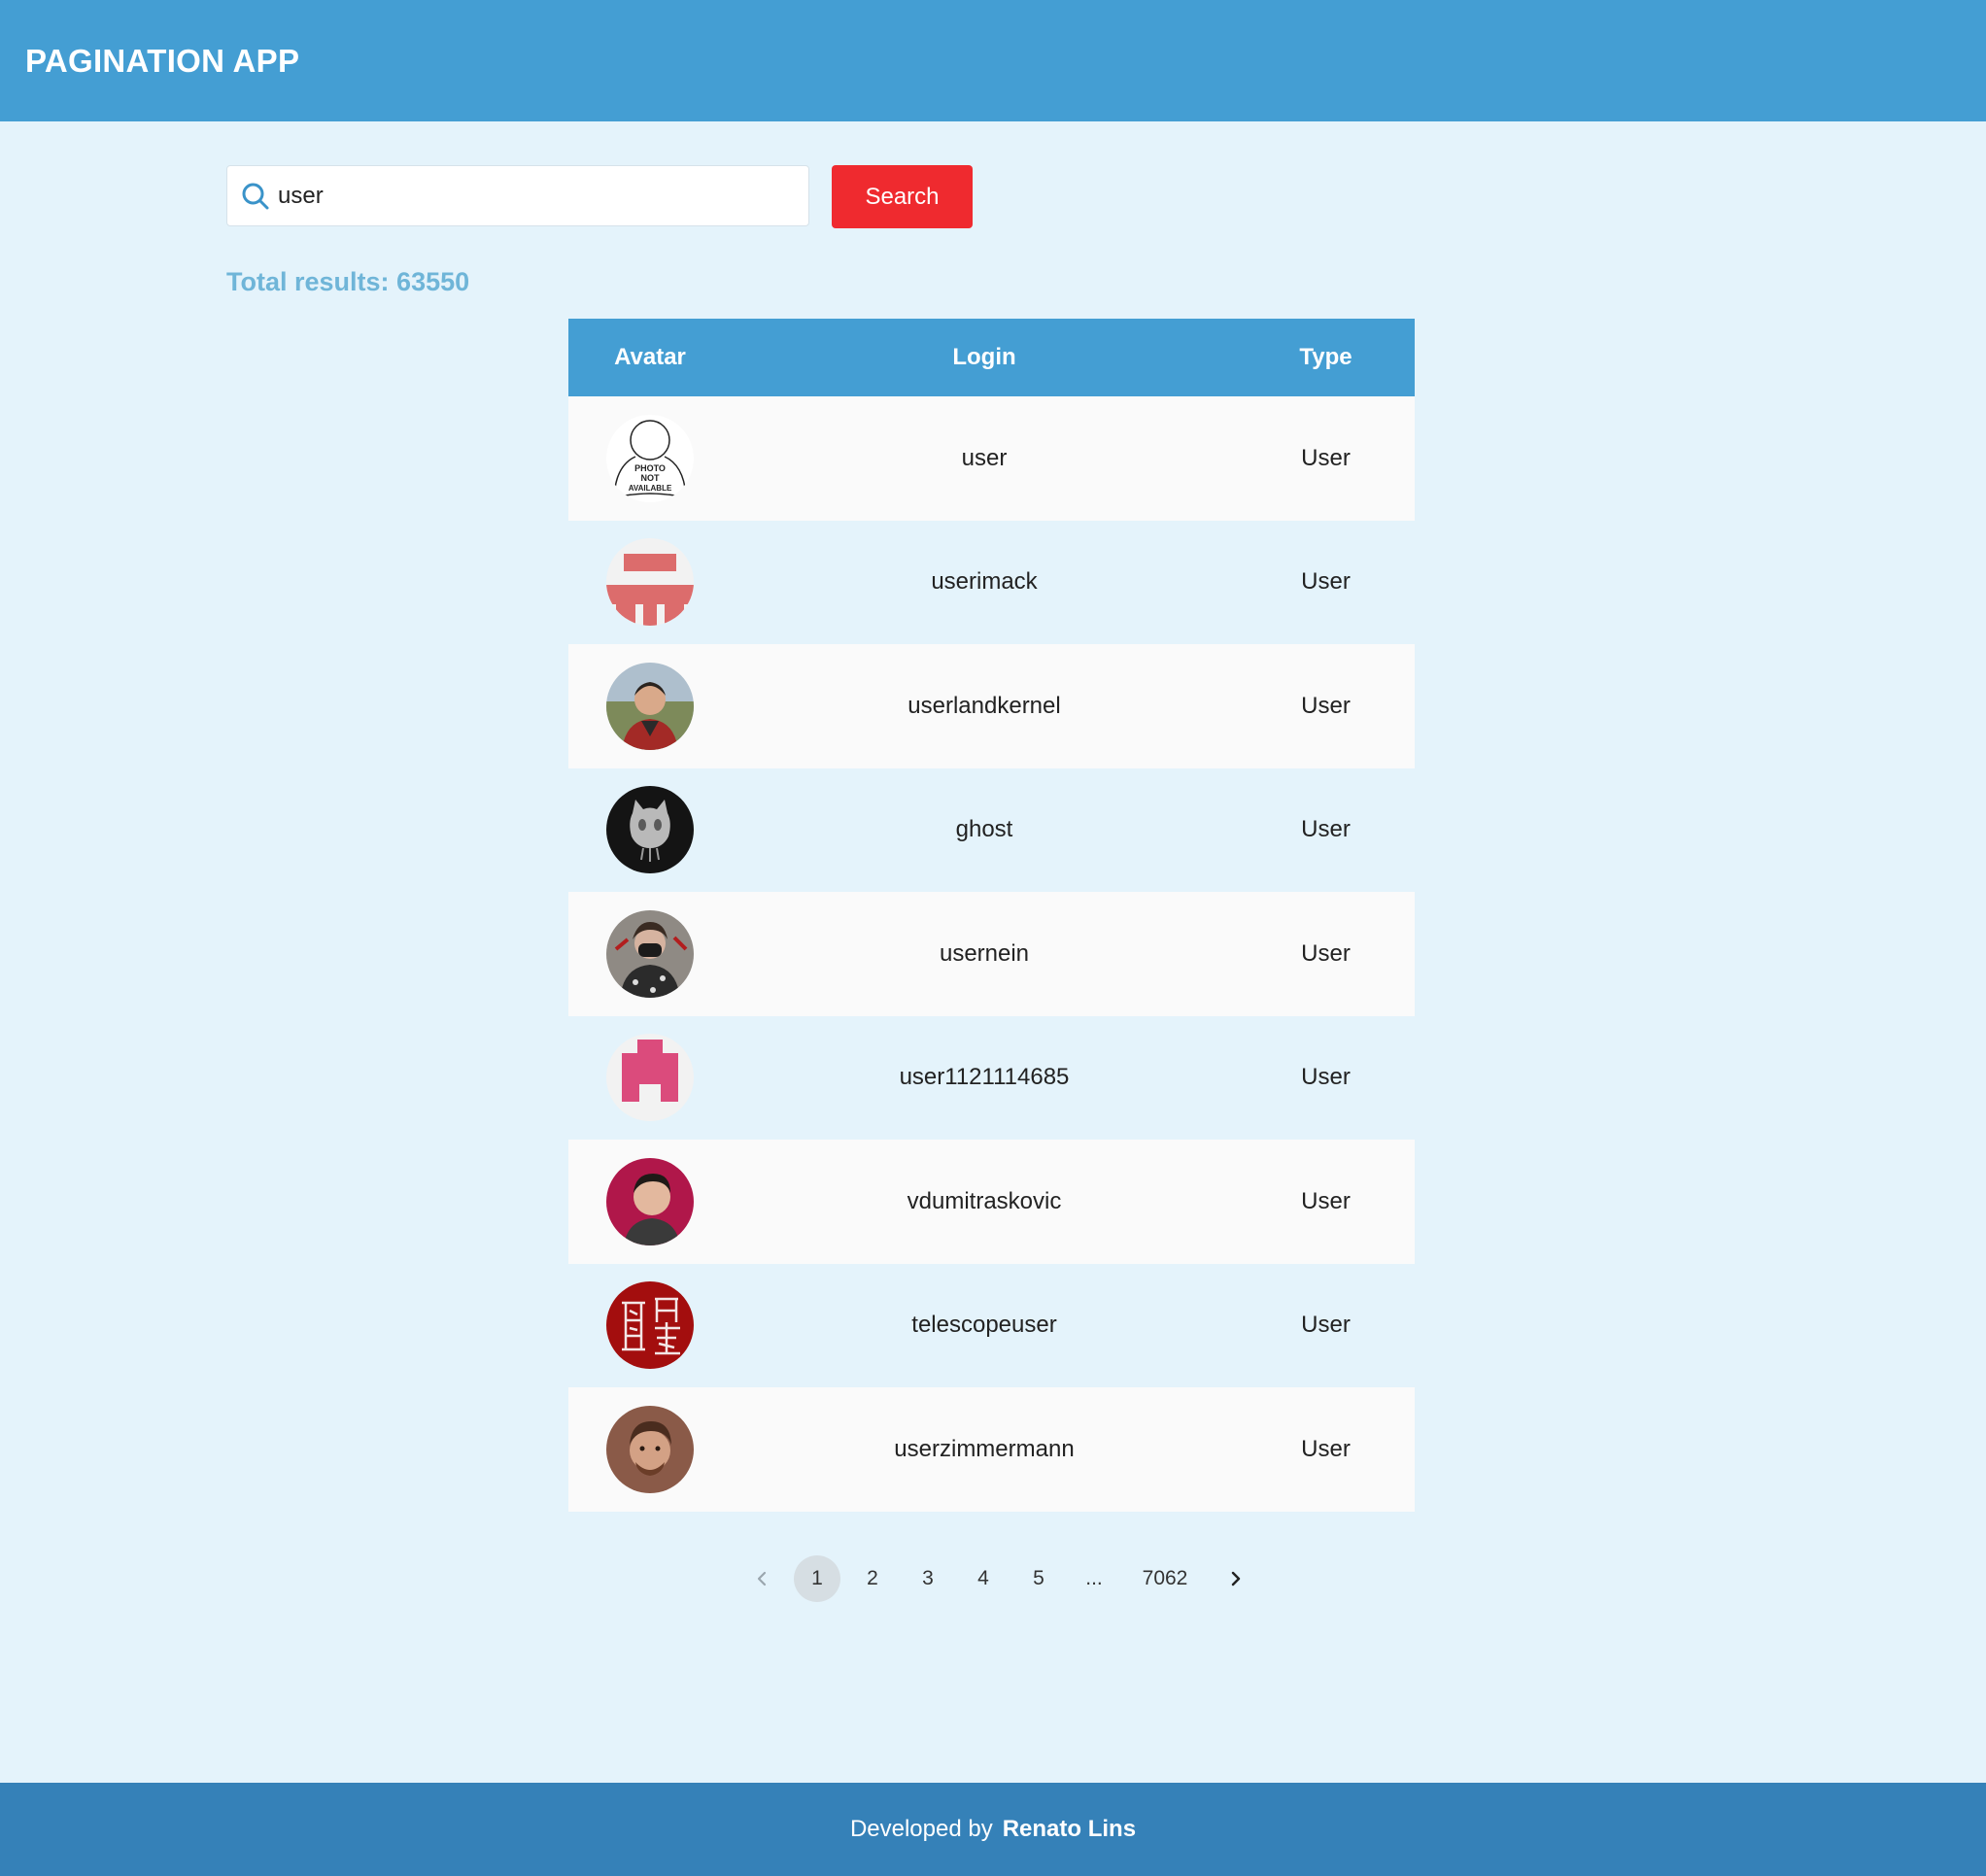 This screenshot has width=1986, height=1876. I want to click on footer-author-link: Renato Lins, so click(1069, 1830).